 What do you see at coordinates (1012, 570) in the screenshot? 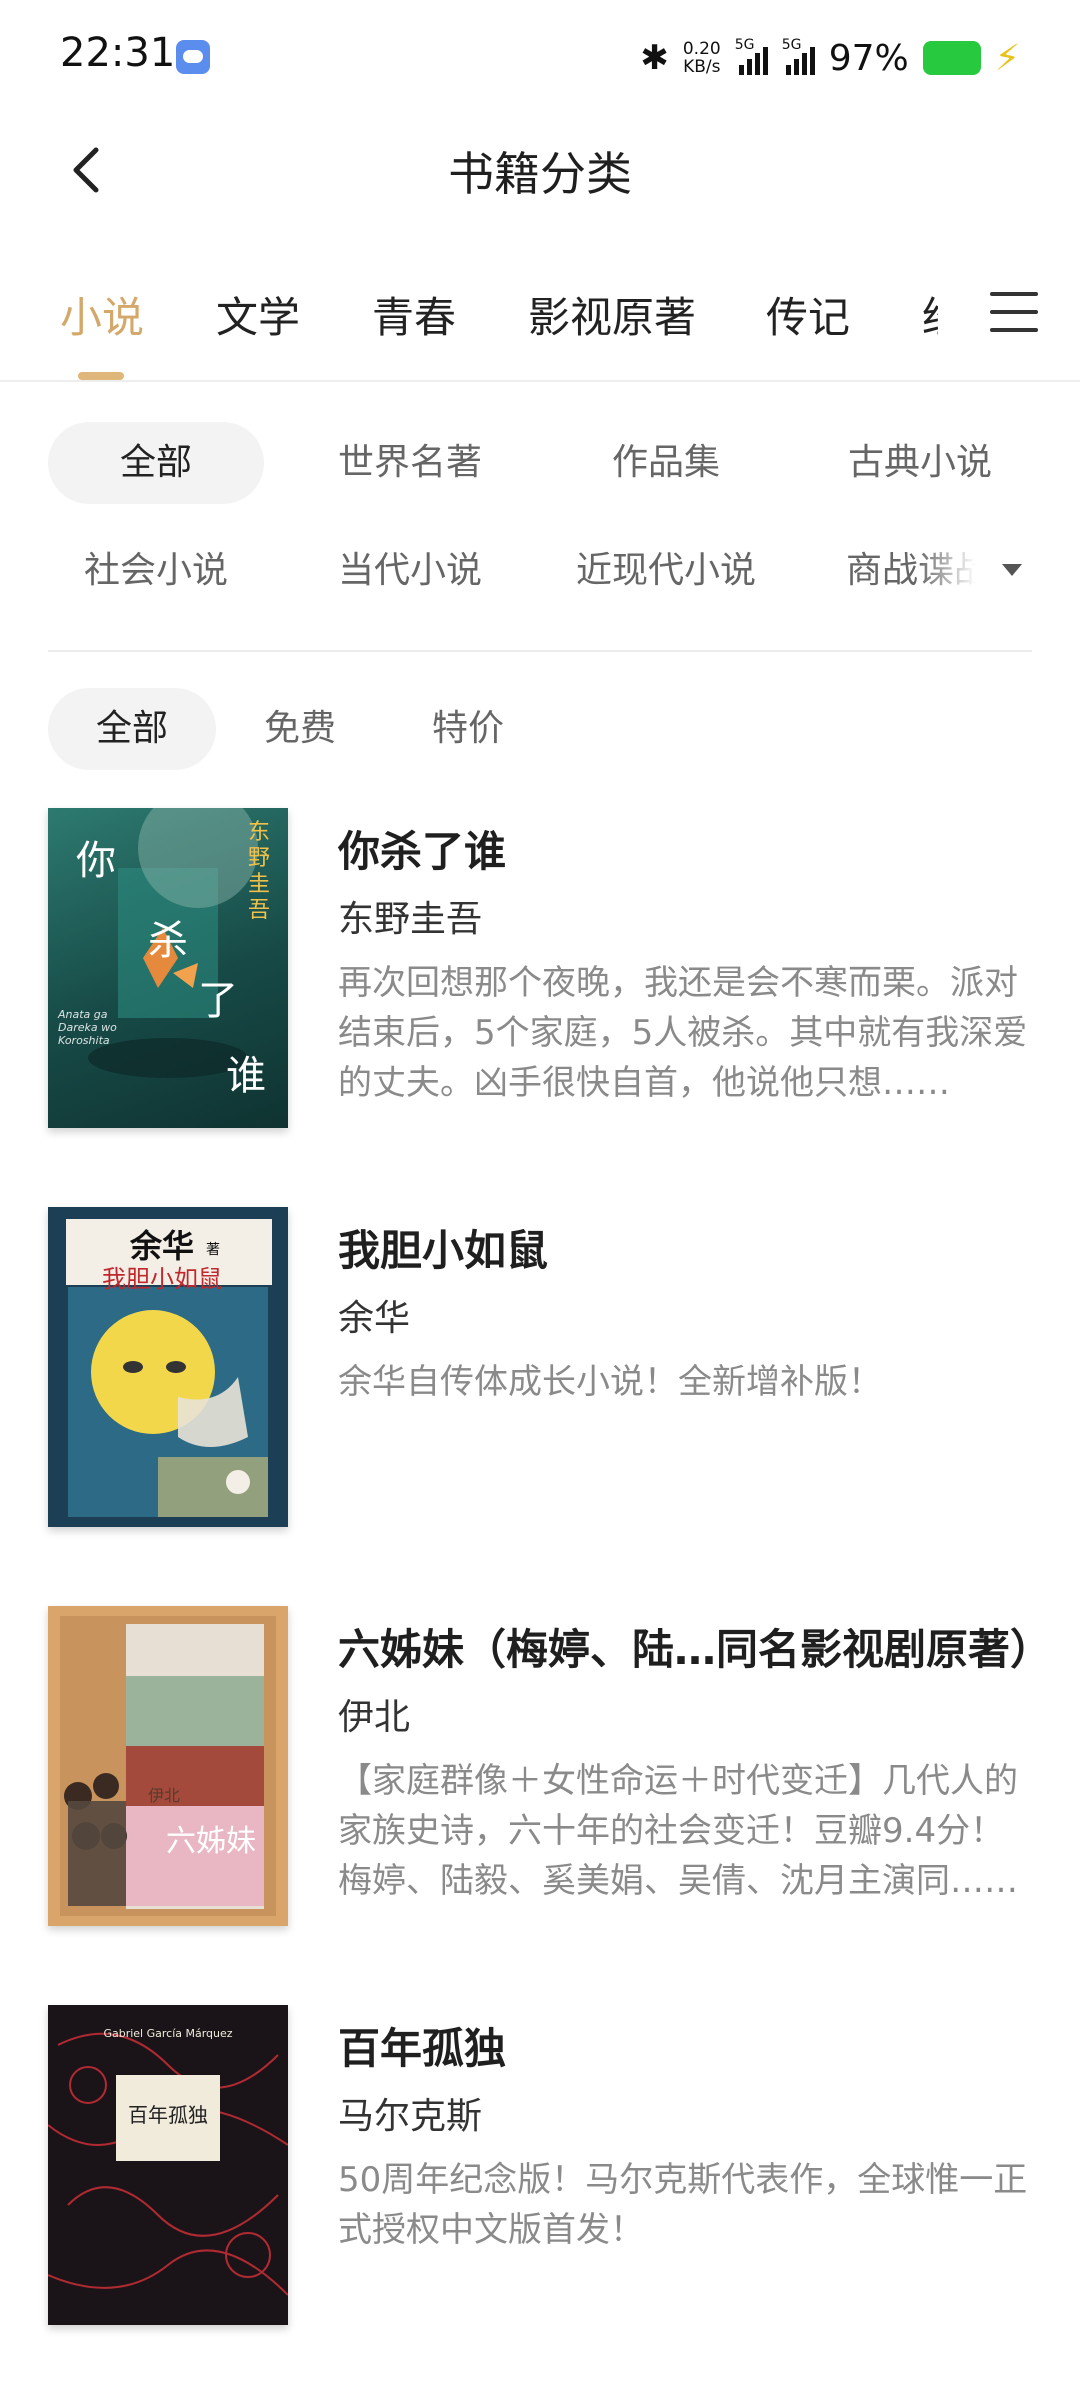
I see `expand-filters-icon` at bounding box center [1012, 570].